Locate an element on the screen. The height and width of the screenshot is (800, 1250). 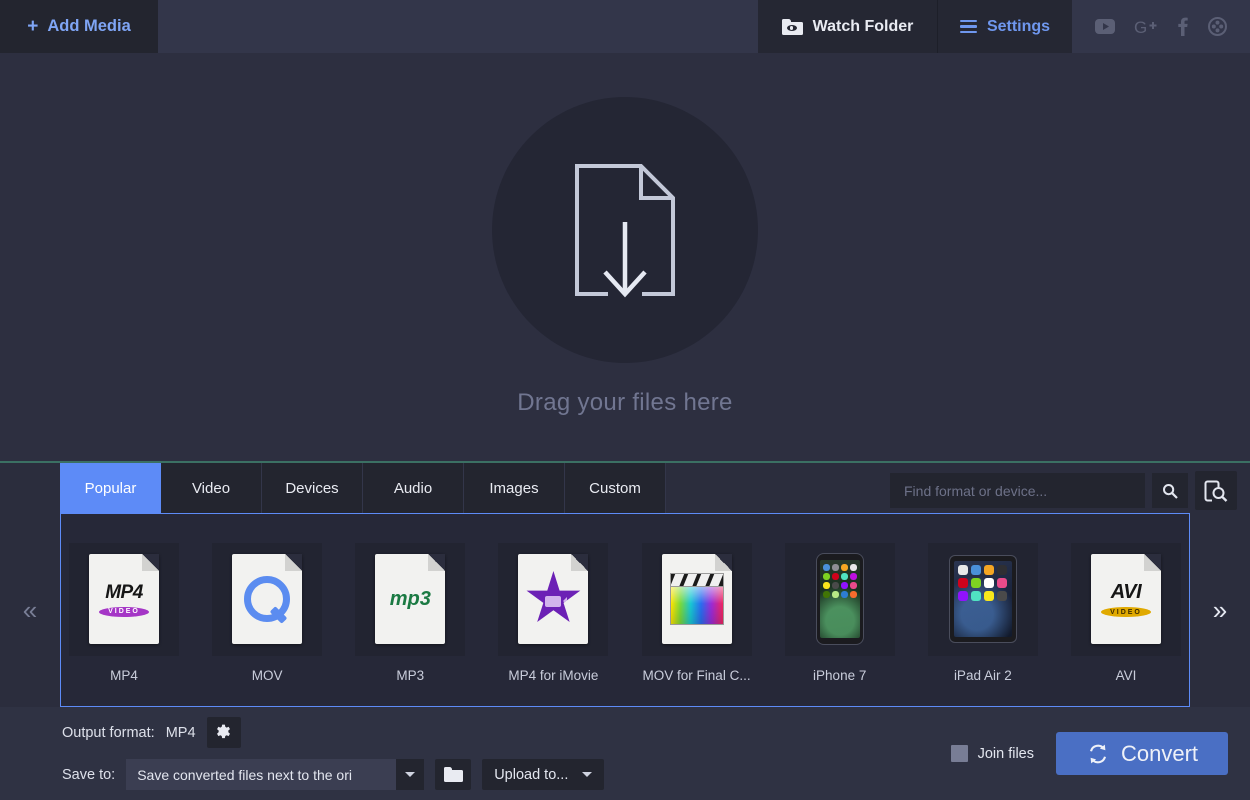
tab-custom: Custom is located at coordinates (615, 488).